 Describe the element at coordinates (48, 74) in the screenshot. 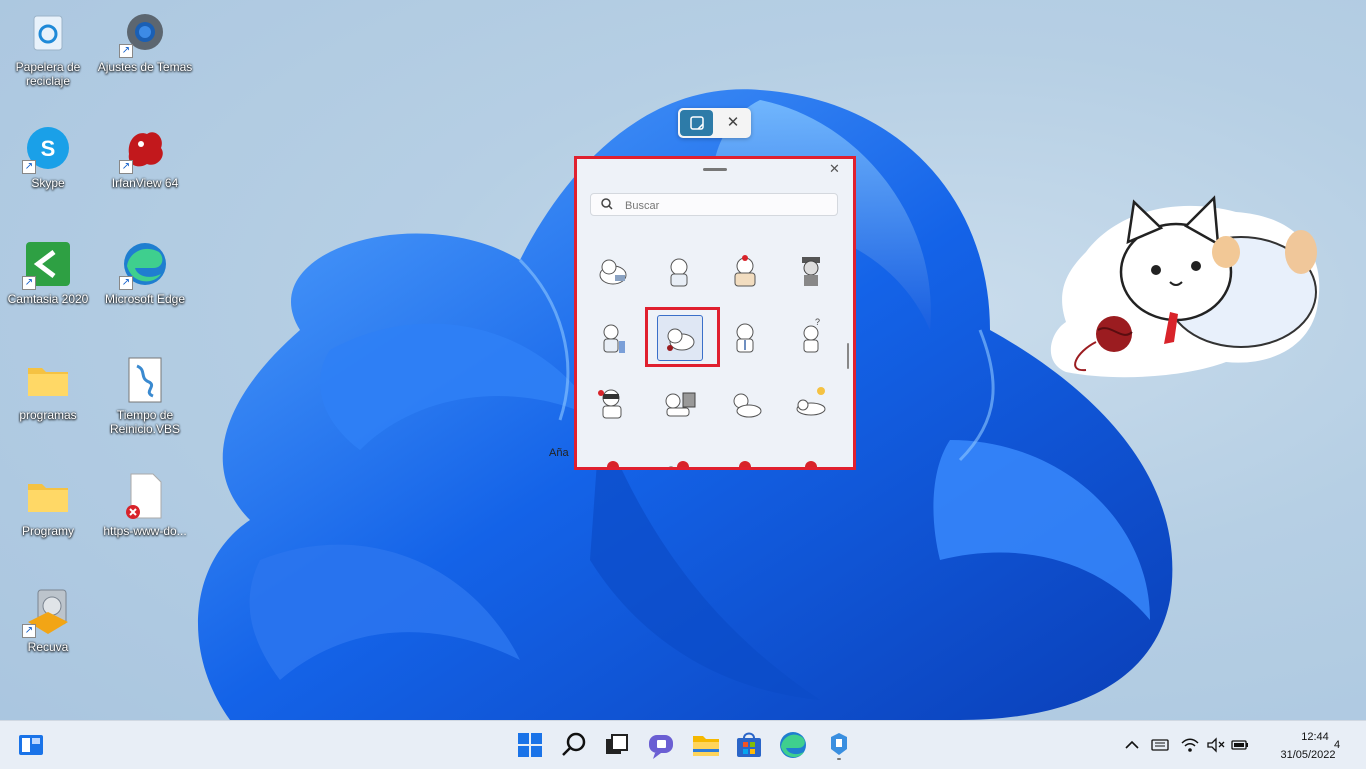

I see `desktop-icon-label: Papelera de reciclaje` at that location.